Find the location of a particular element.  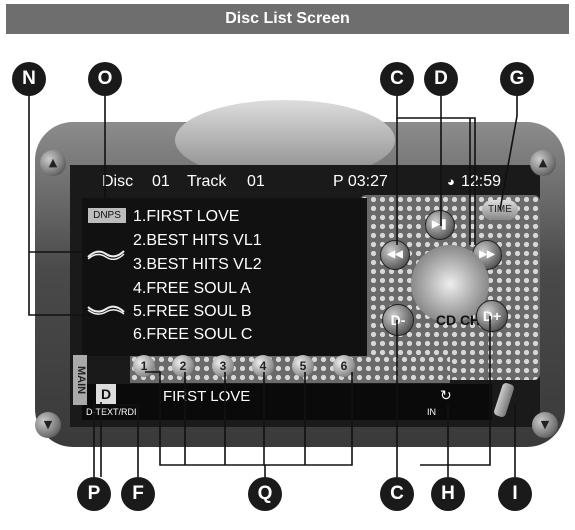

callout-f: F is located at coordinates (138, 494).